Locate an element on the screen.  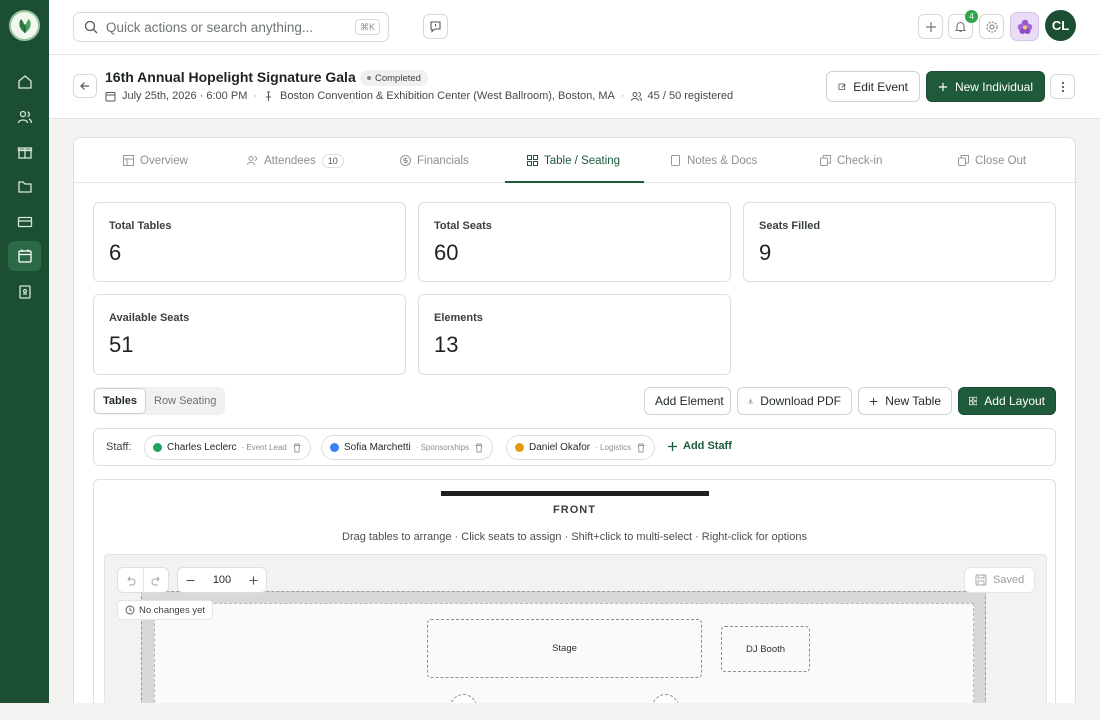
gear-icon is located at coordinates (991, 26).